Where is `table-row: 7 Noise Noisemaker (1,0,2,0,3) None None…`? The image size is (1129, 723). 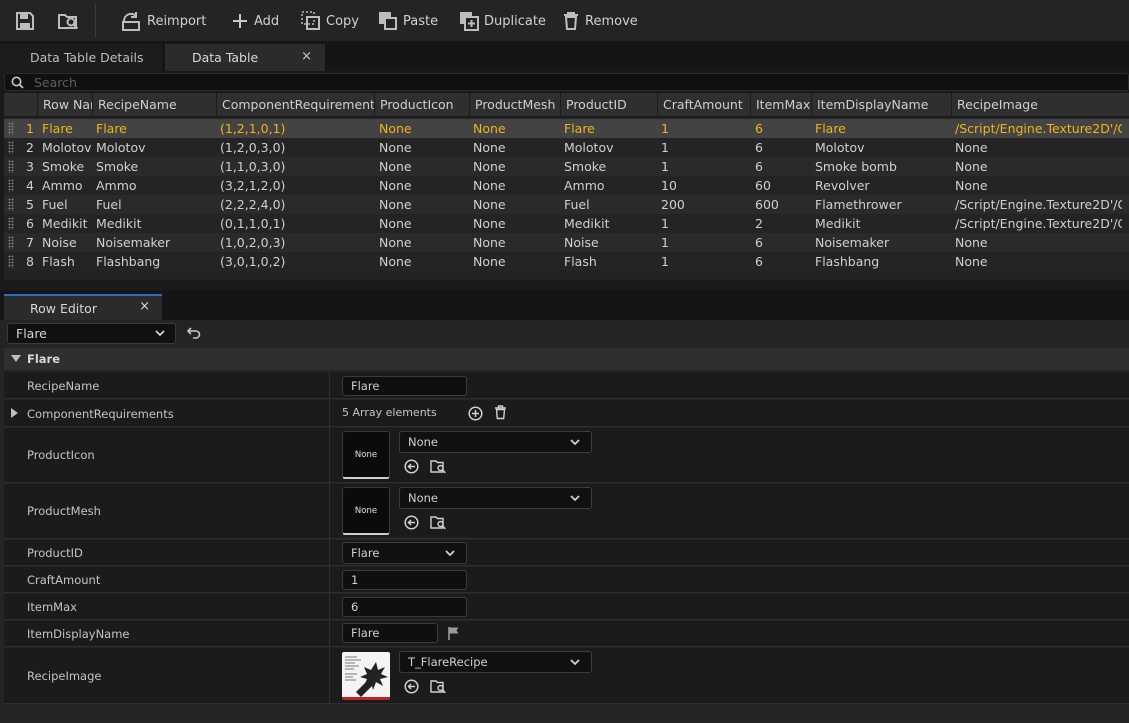
table-row: 7 Noise Noisemaker (1,0,2,0,3) None None… is located at coordinates (566, 242).